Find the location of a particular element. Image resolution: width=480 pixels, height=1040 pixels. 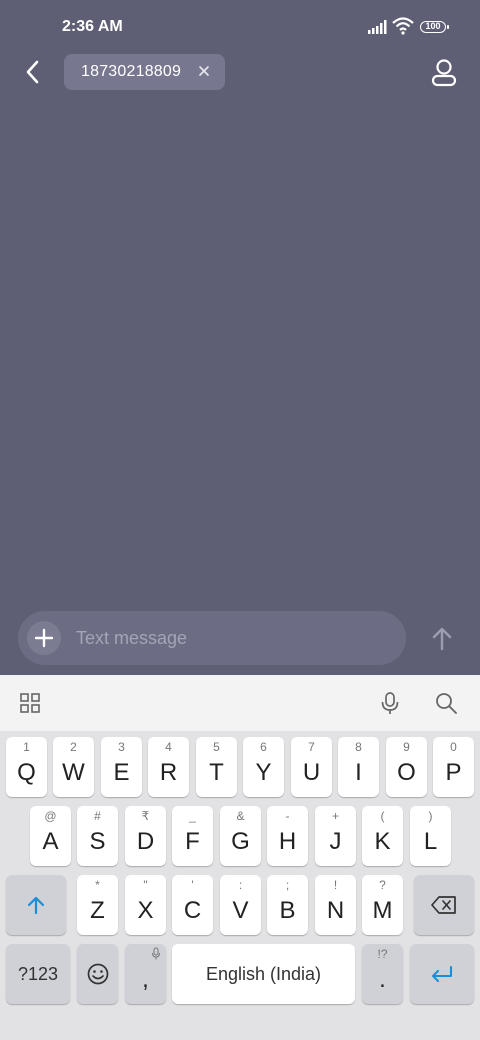

microphone-icon is located at coordinates (390, 703).